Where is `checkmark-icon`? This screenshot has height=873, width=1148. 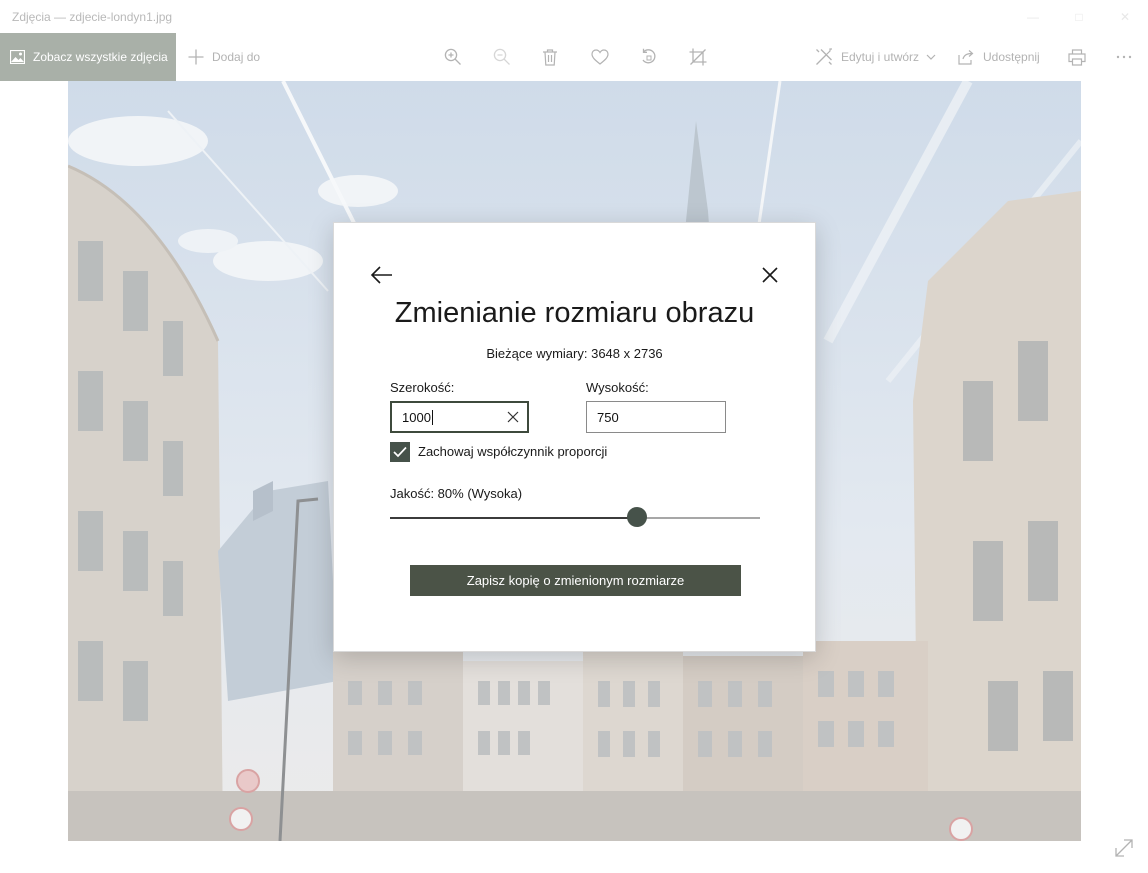 checkmark-icon is located at coordinates (400, 452).